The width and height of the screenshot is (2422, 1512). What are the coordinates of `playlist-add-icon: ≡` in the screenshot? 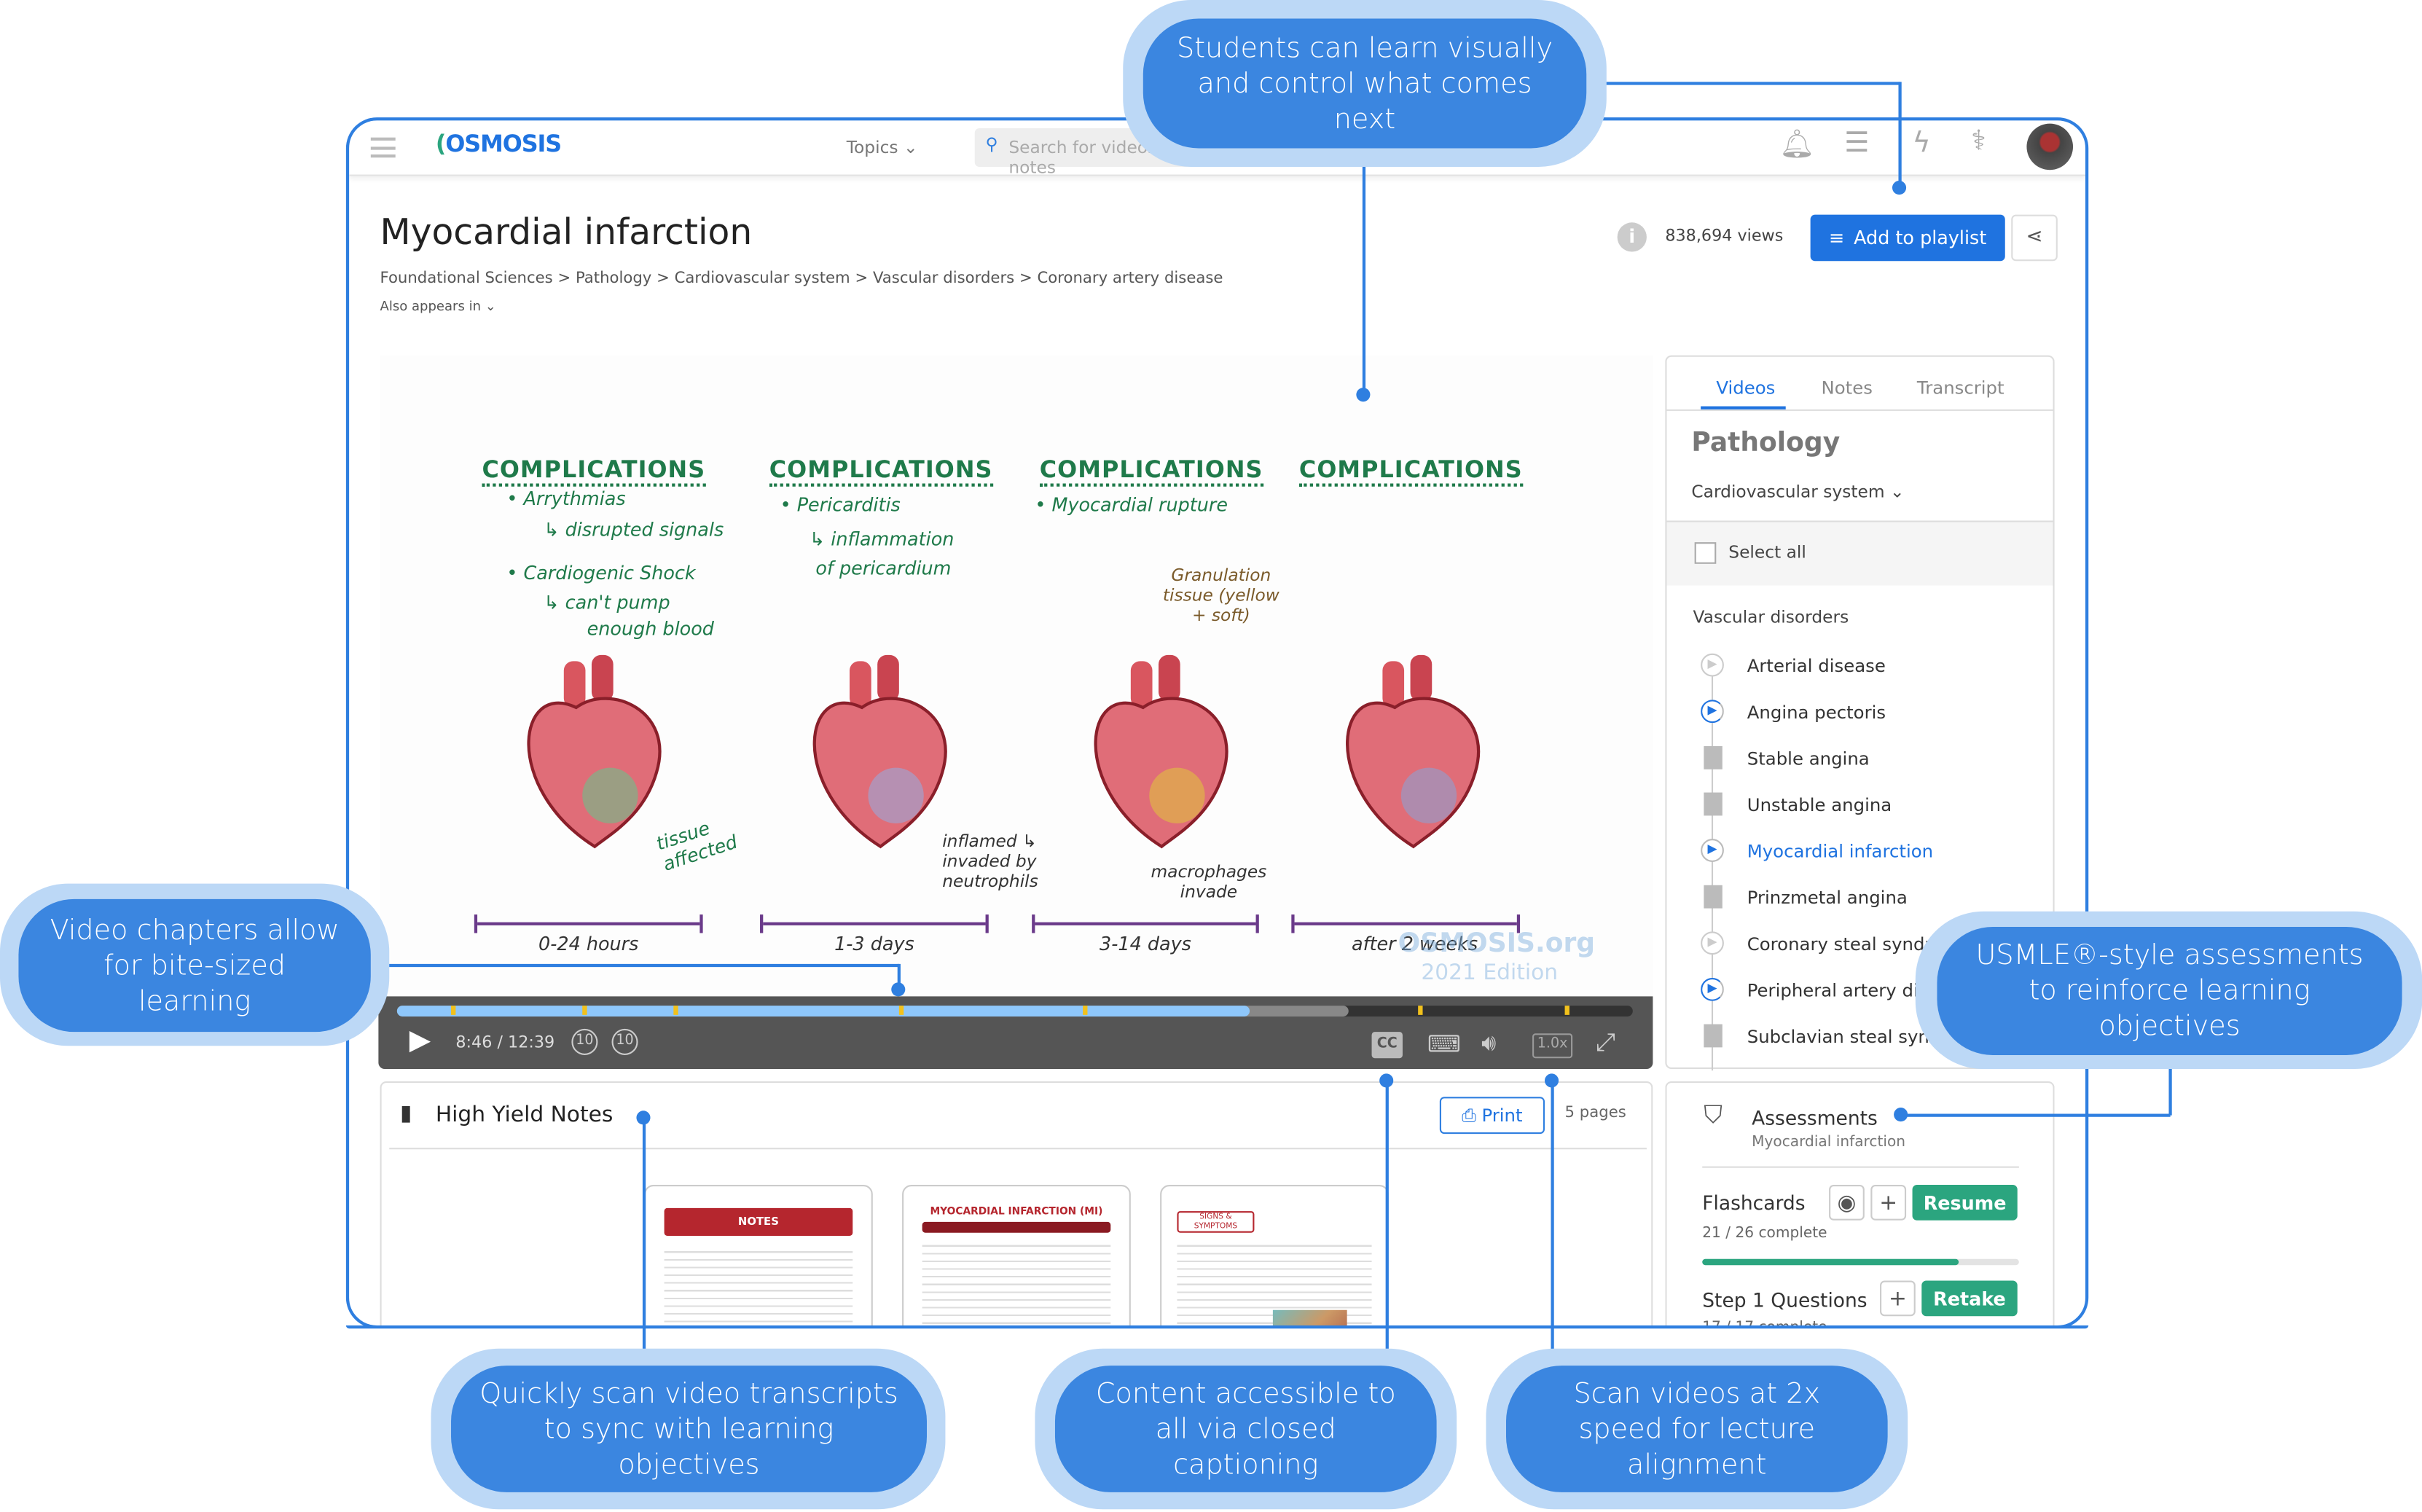 It's located at (1837, 238).